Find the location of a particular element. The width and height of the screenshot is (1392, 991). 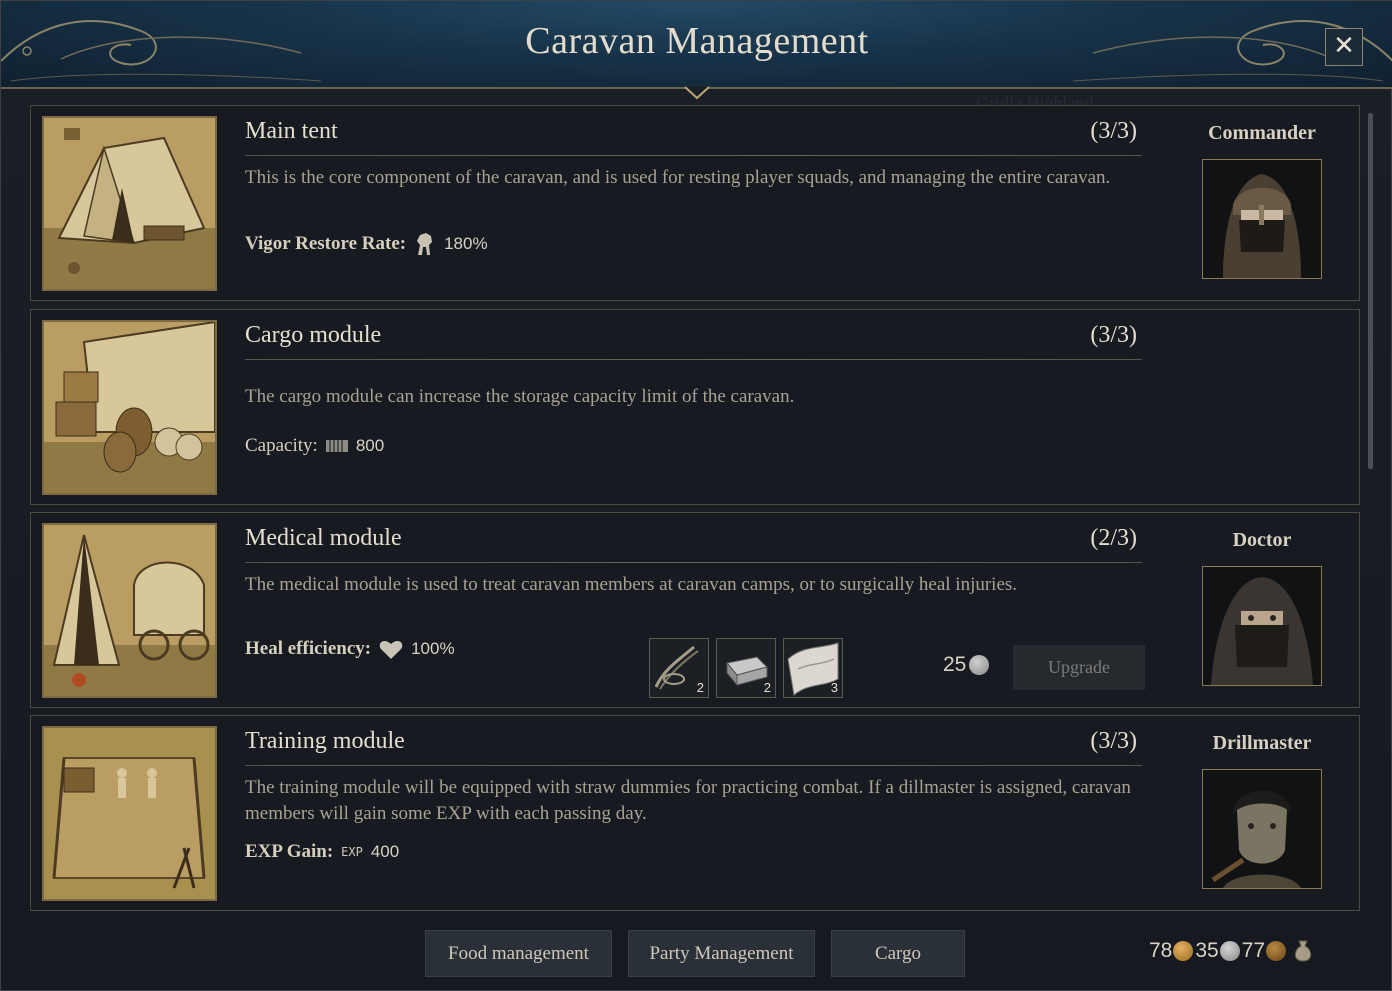

module-name: Cargo module is located at coordinates (313, 335).